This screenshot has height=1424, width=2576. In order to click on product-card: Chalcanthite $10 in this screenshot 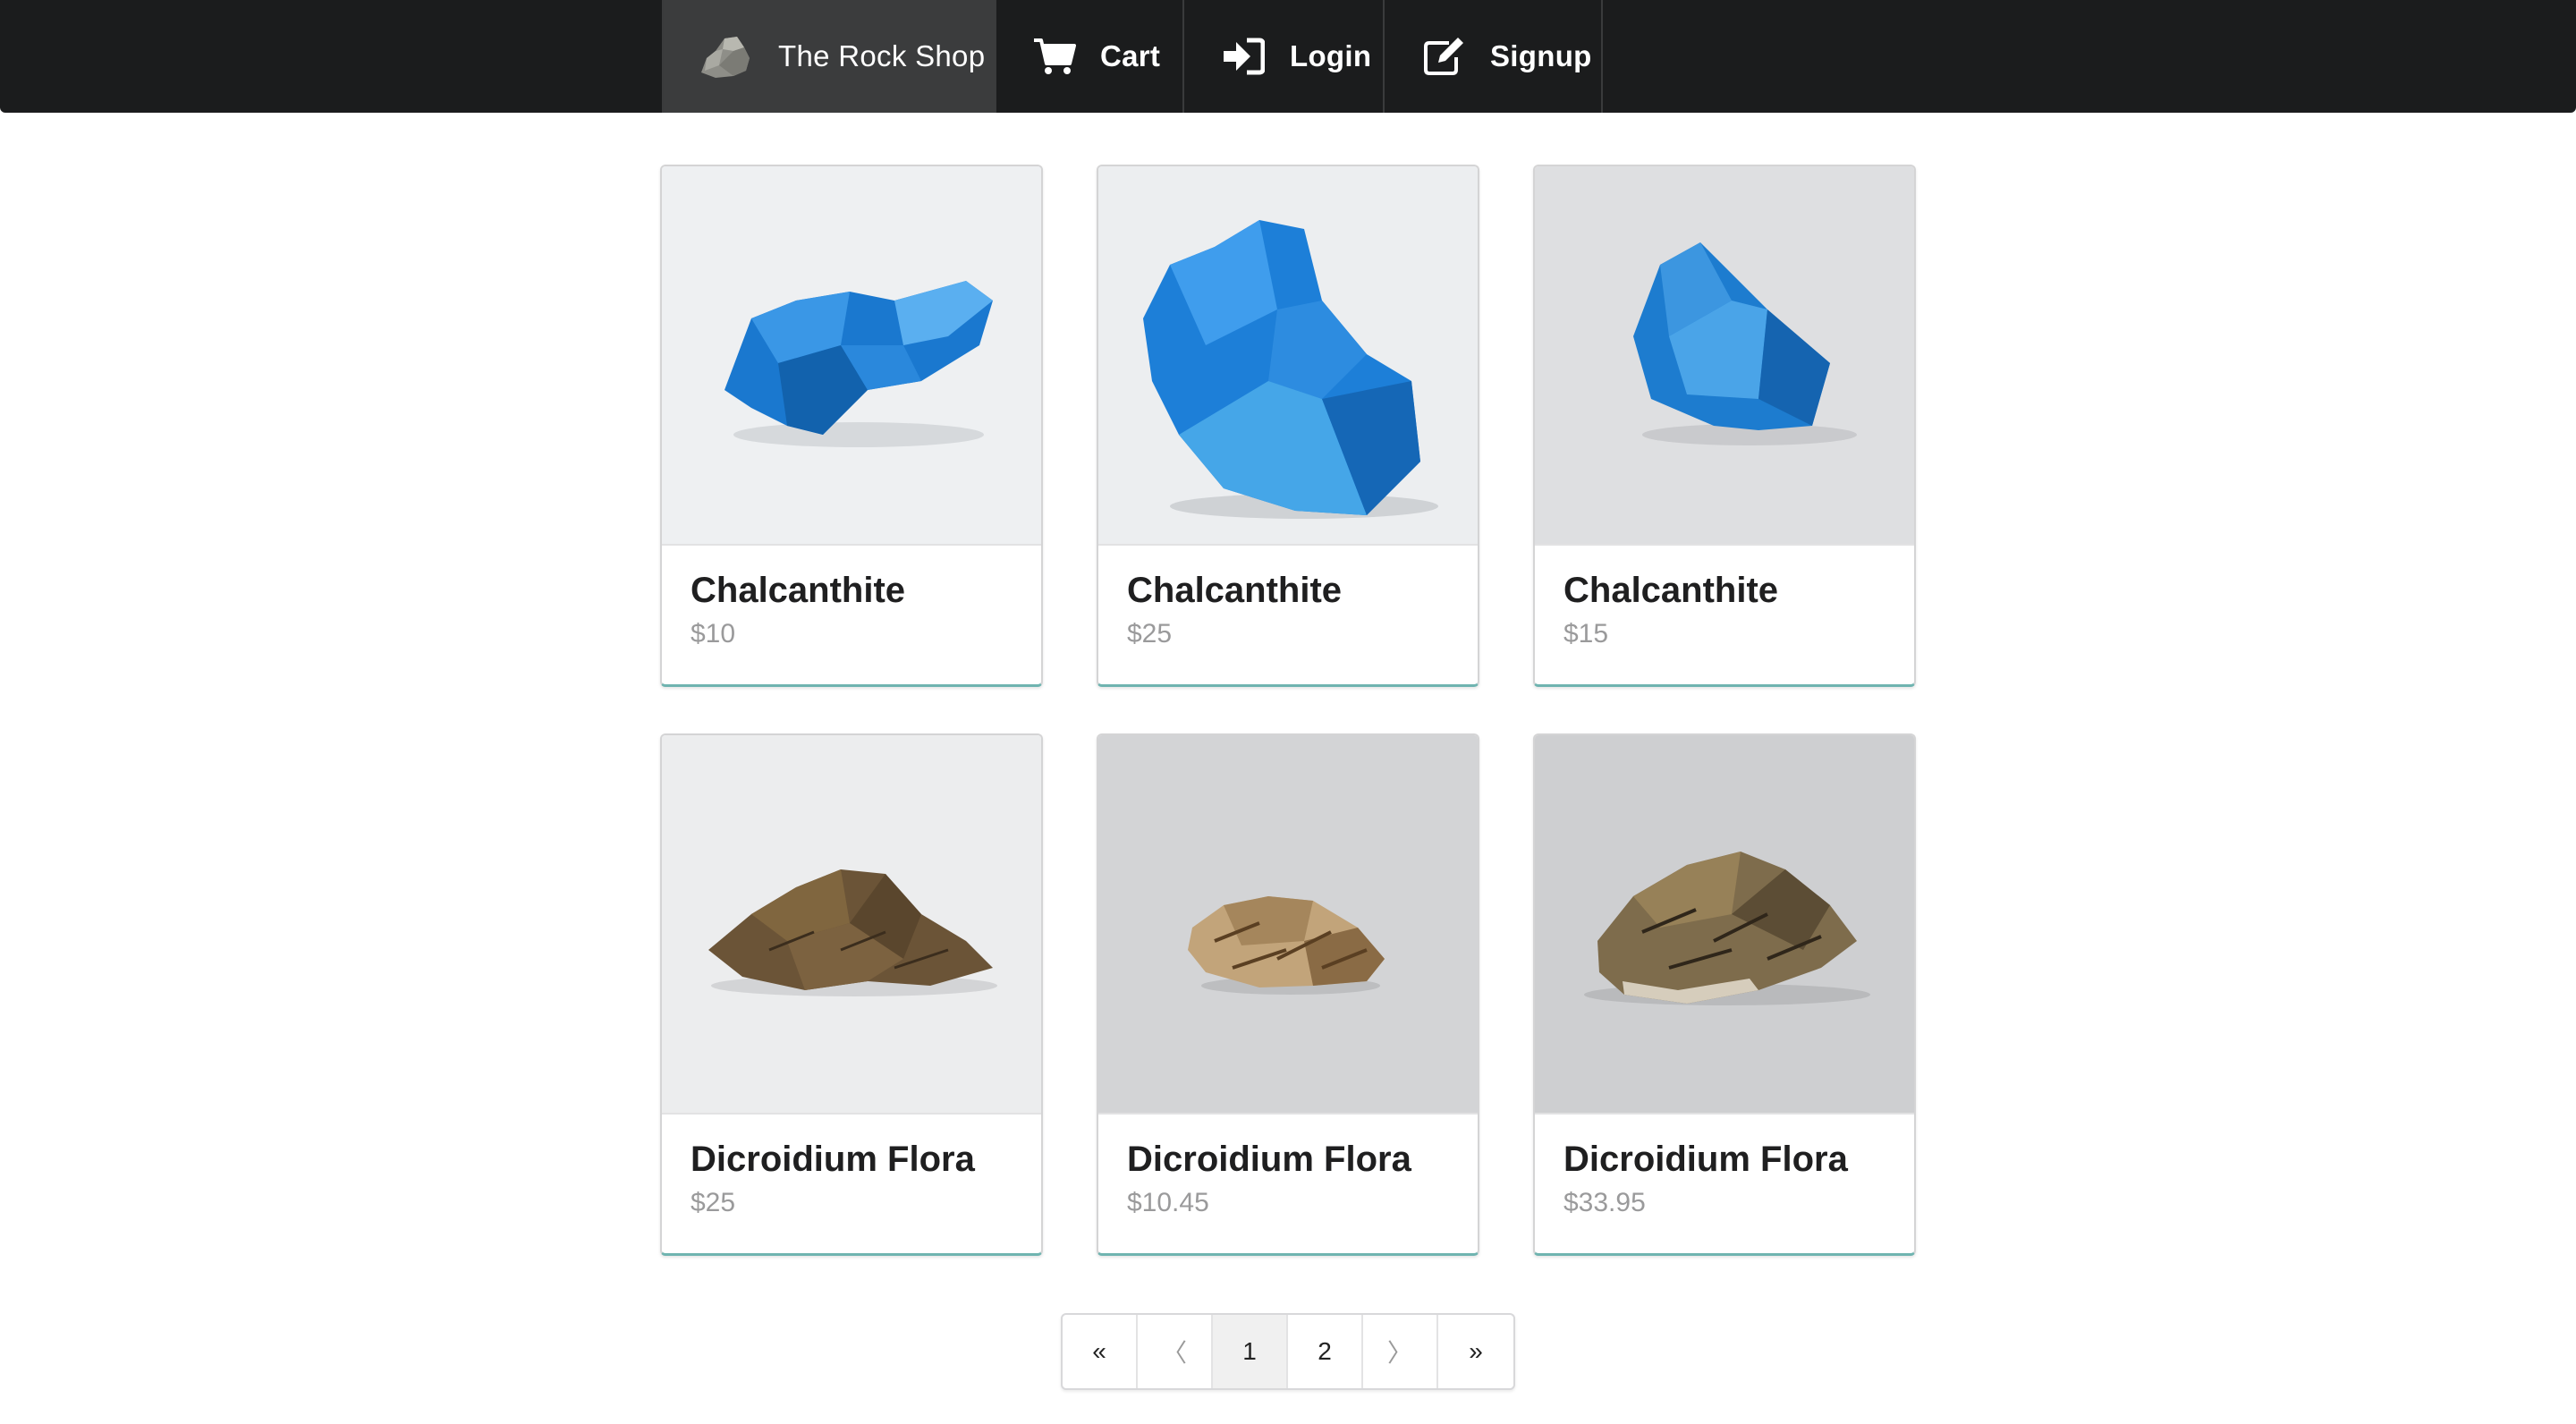, I will do `click(851, 426)`.